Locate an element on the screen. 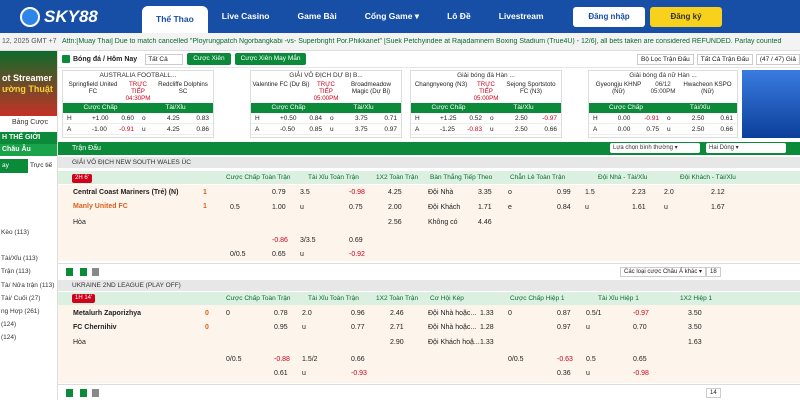  nav-sports: Thể Thao is located at coordinates (175, 19).